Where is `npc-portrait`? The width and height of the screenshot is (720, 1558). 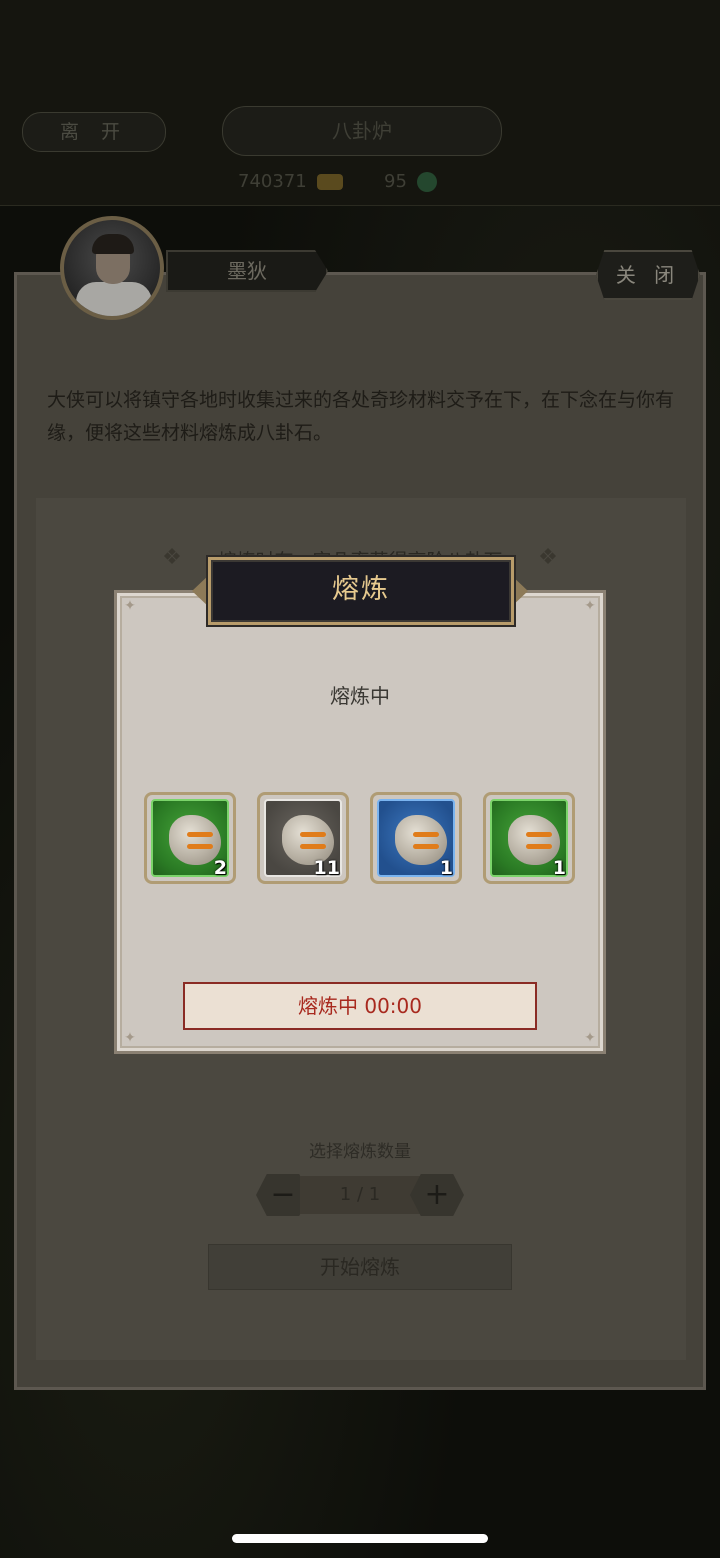
npc-portrait is located at coordinates (112, 268).